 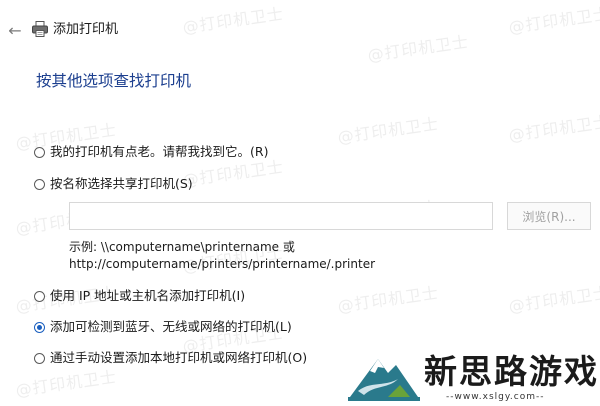 I want to click on option-shared-printer: 按名称选择共享打印机(S), so click(x=113, y=184).